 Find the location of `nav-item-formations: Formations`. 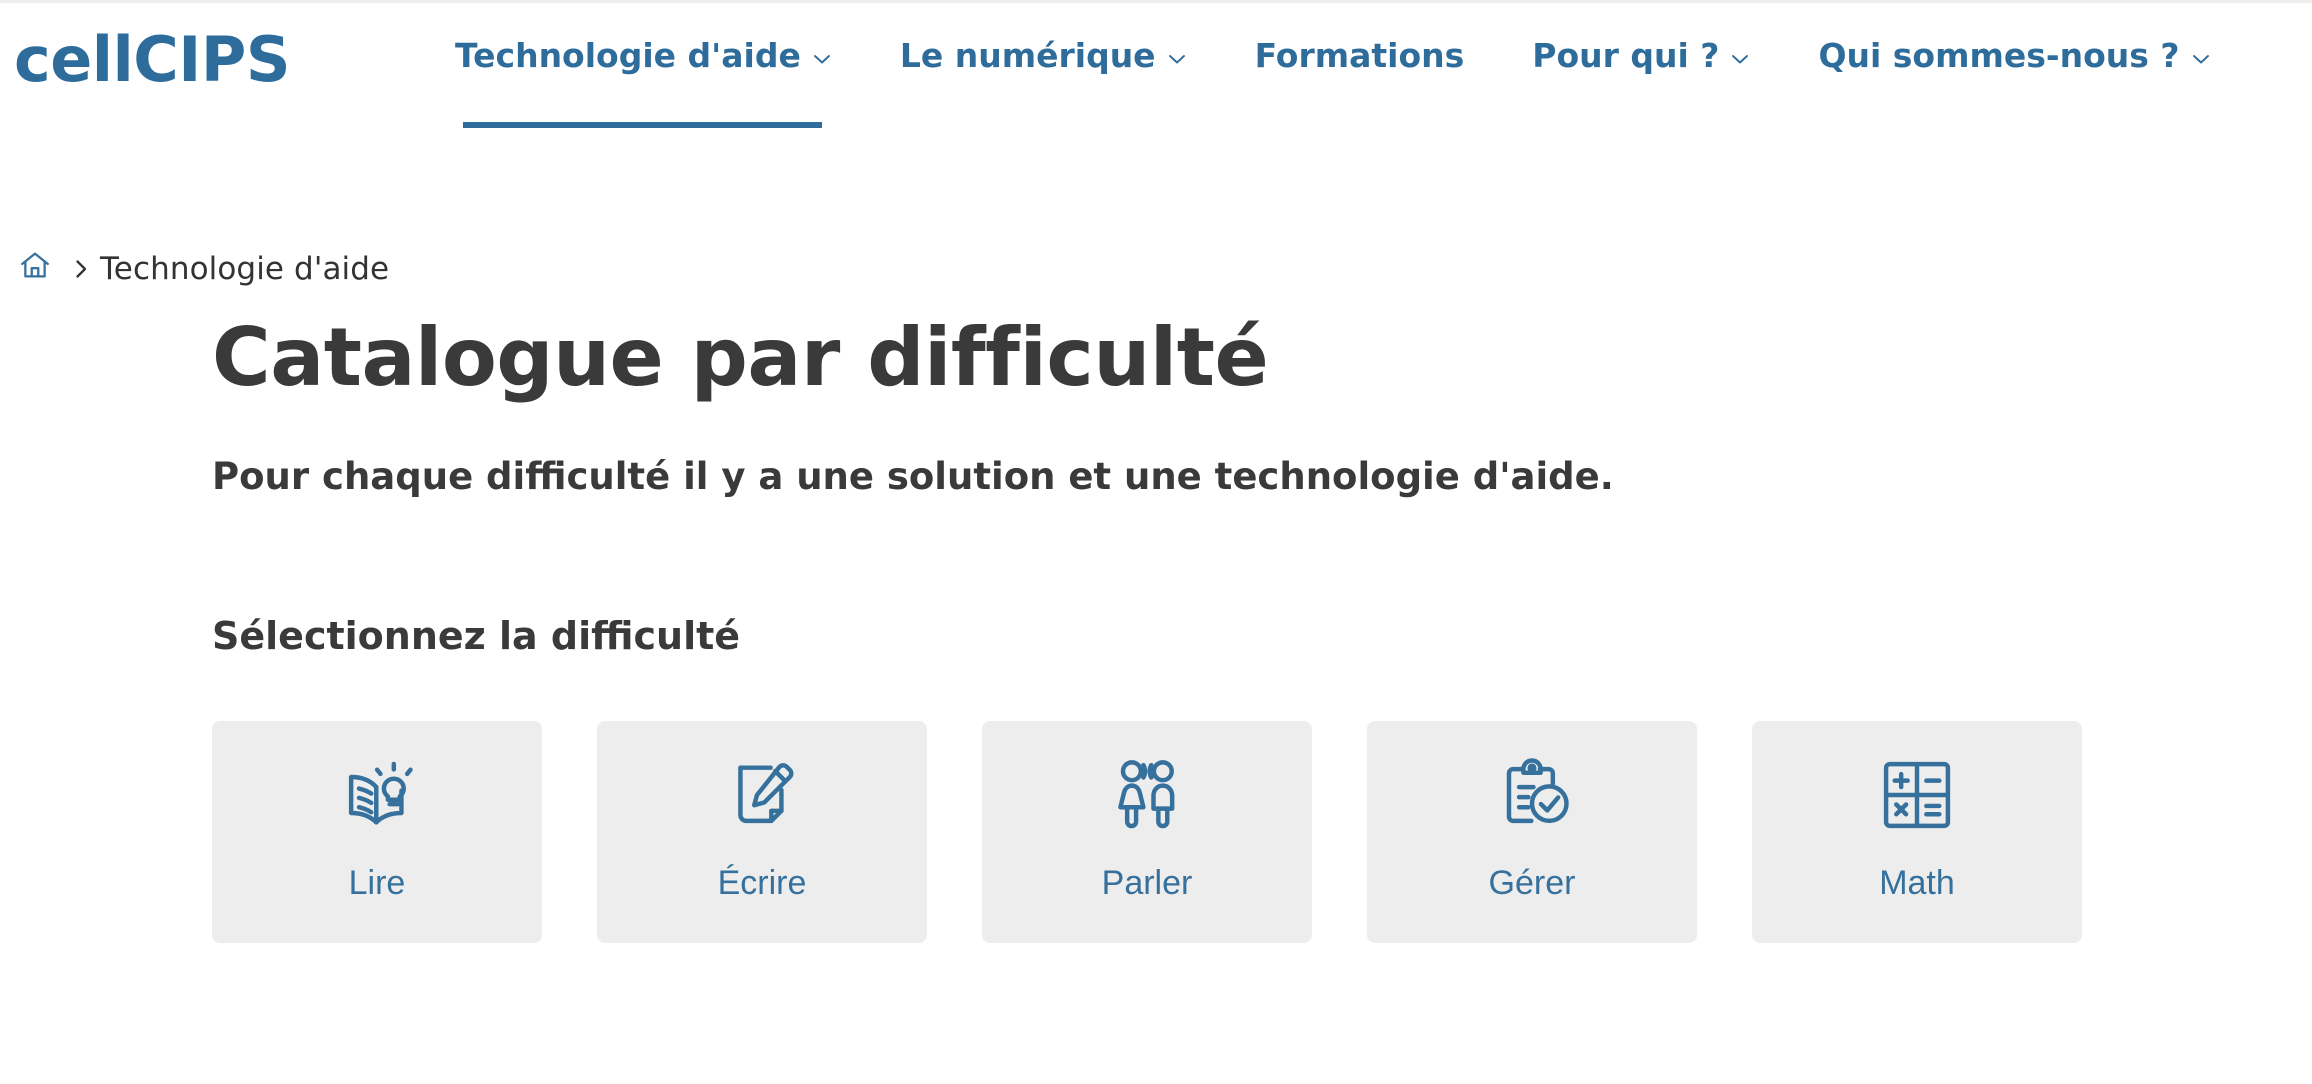

nav-item-formations: Formations is located at coordinates (1360, 53).